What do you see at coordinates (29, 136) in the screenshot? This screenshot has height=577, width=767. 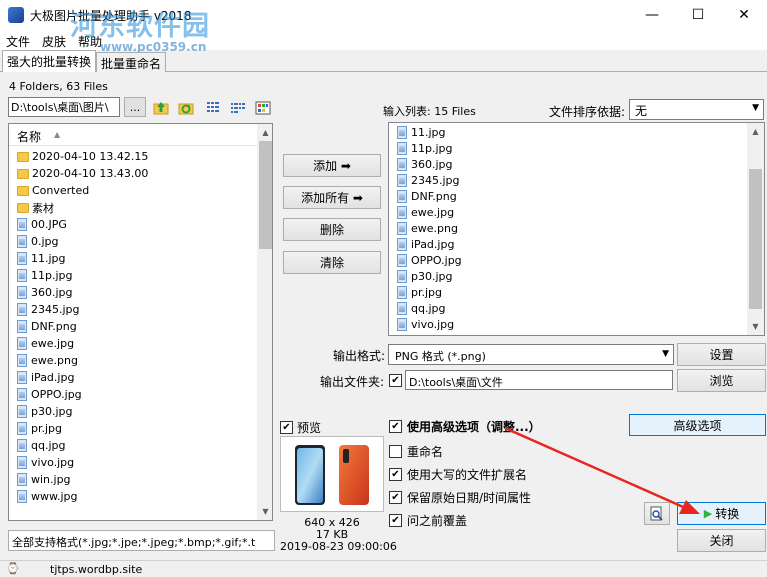 I see `column-name-header: 名称` at bounding box center [29, 136].